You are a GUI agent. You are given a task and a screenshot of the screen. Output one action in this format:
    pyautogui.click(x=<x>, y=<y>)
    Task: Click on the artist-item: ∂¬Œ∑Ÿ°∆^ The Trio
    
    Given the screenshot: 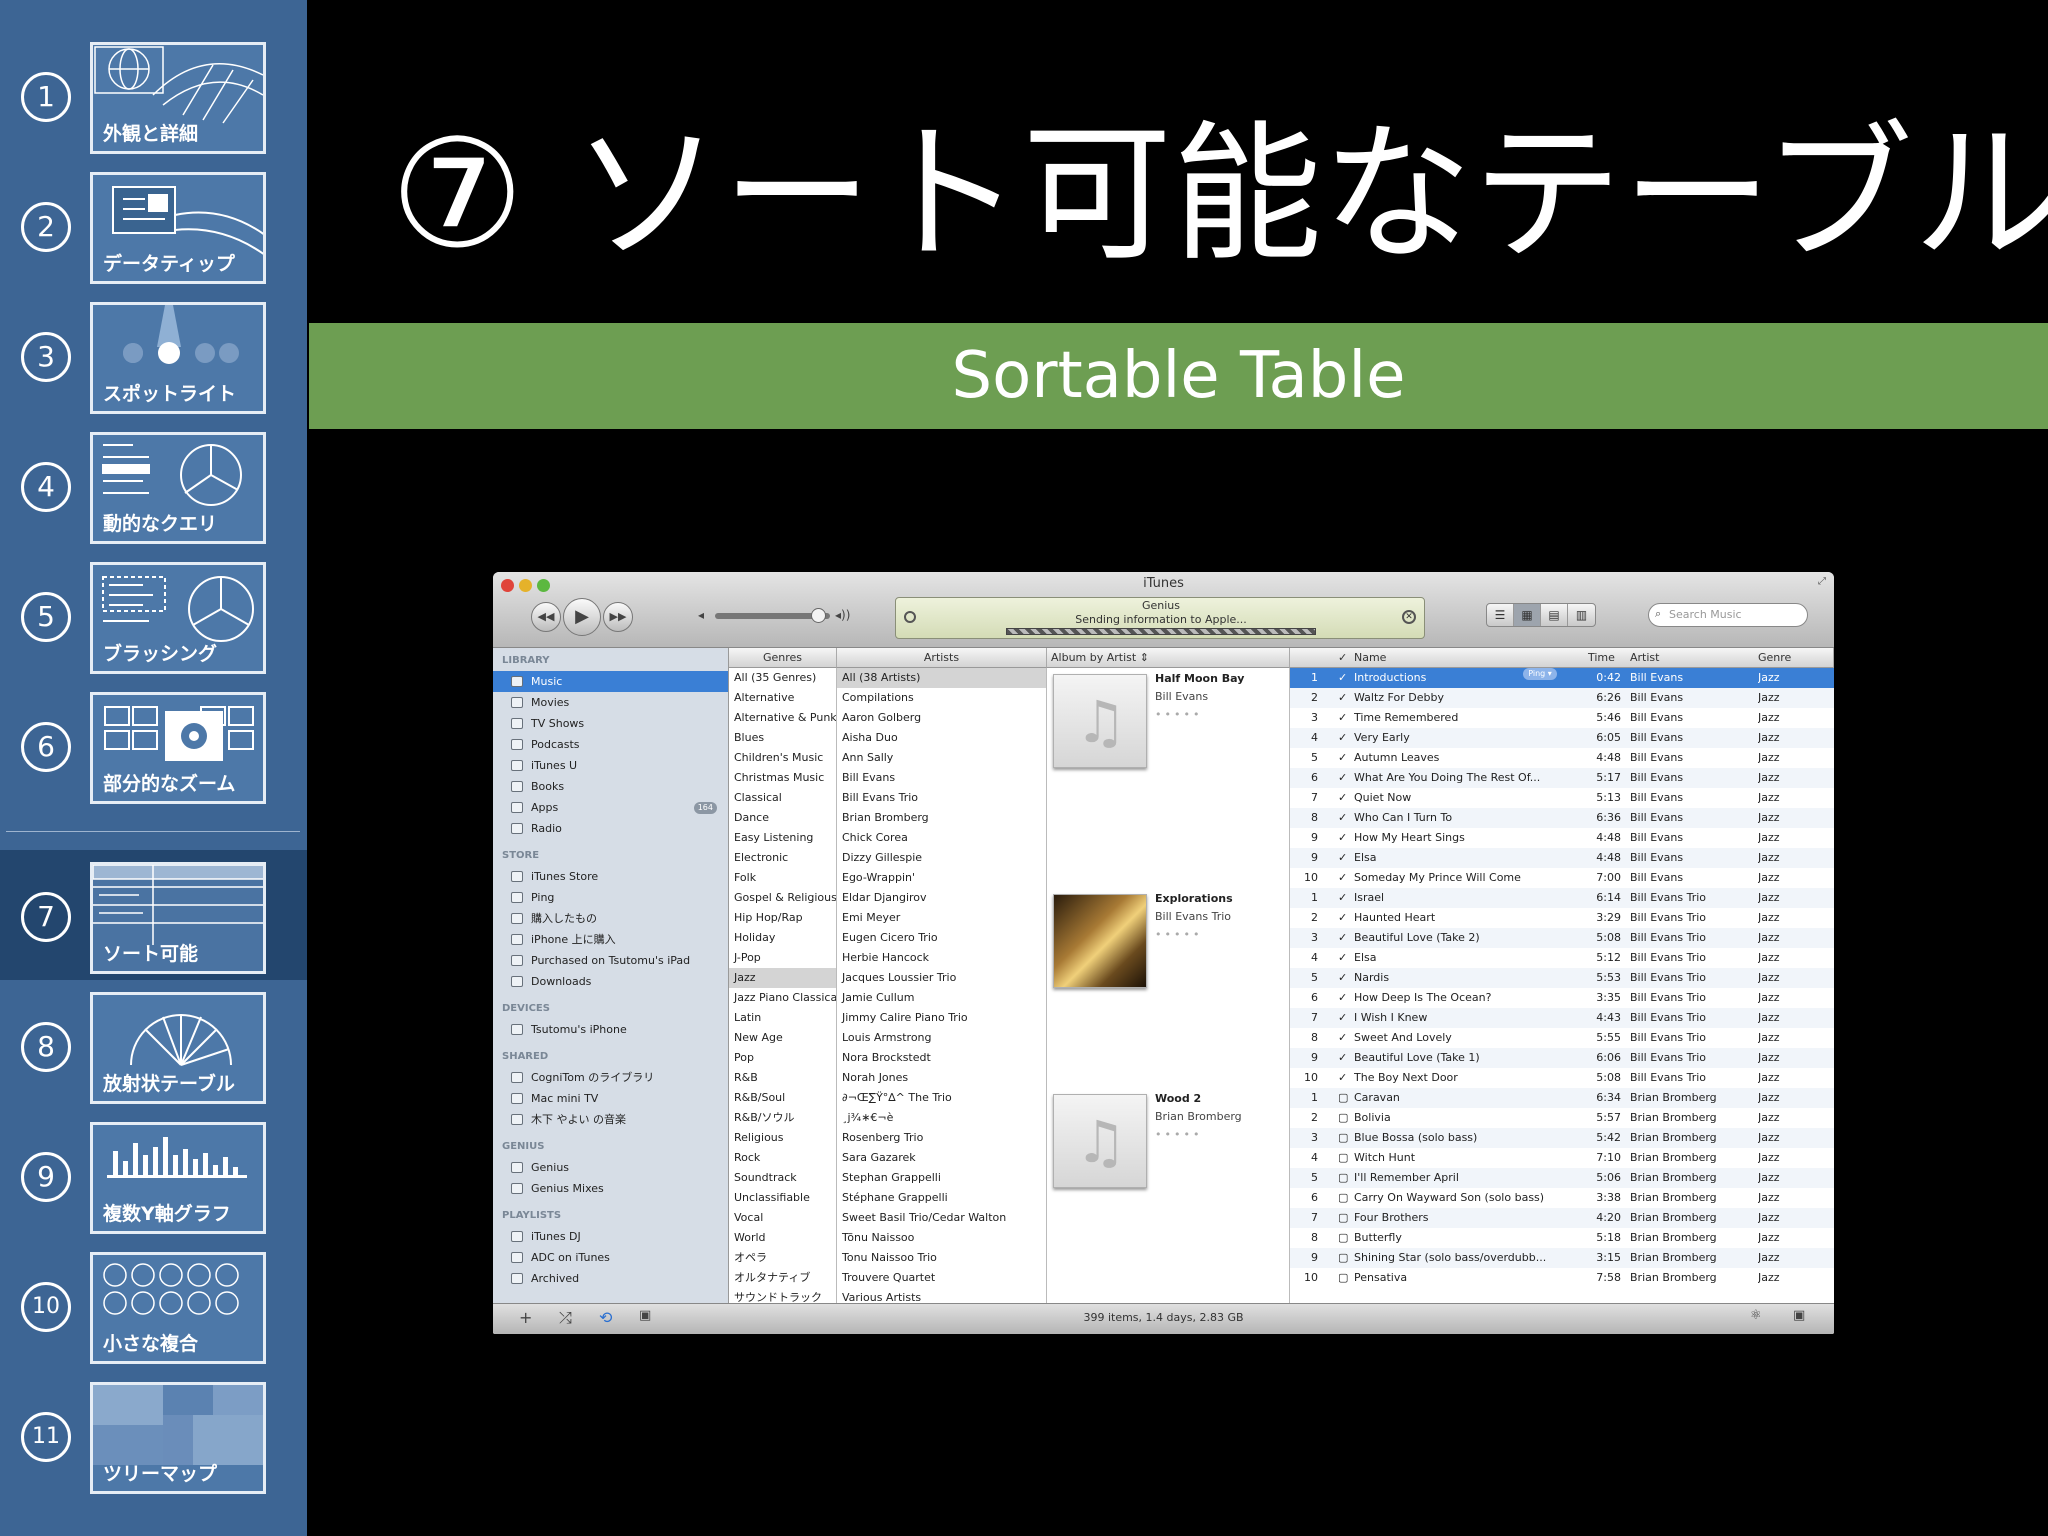 What is the action you would take?
    pyautogui.click(x=941, y=1098)
    